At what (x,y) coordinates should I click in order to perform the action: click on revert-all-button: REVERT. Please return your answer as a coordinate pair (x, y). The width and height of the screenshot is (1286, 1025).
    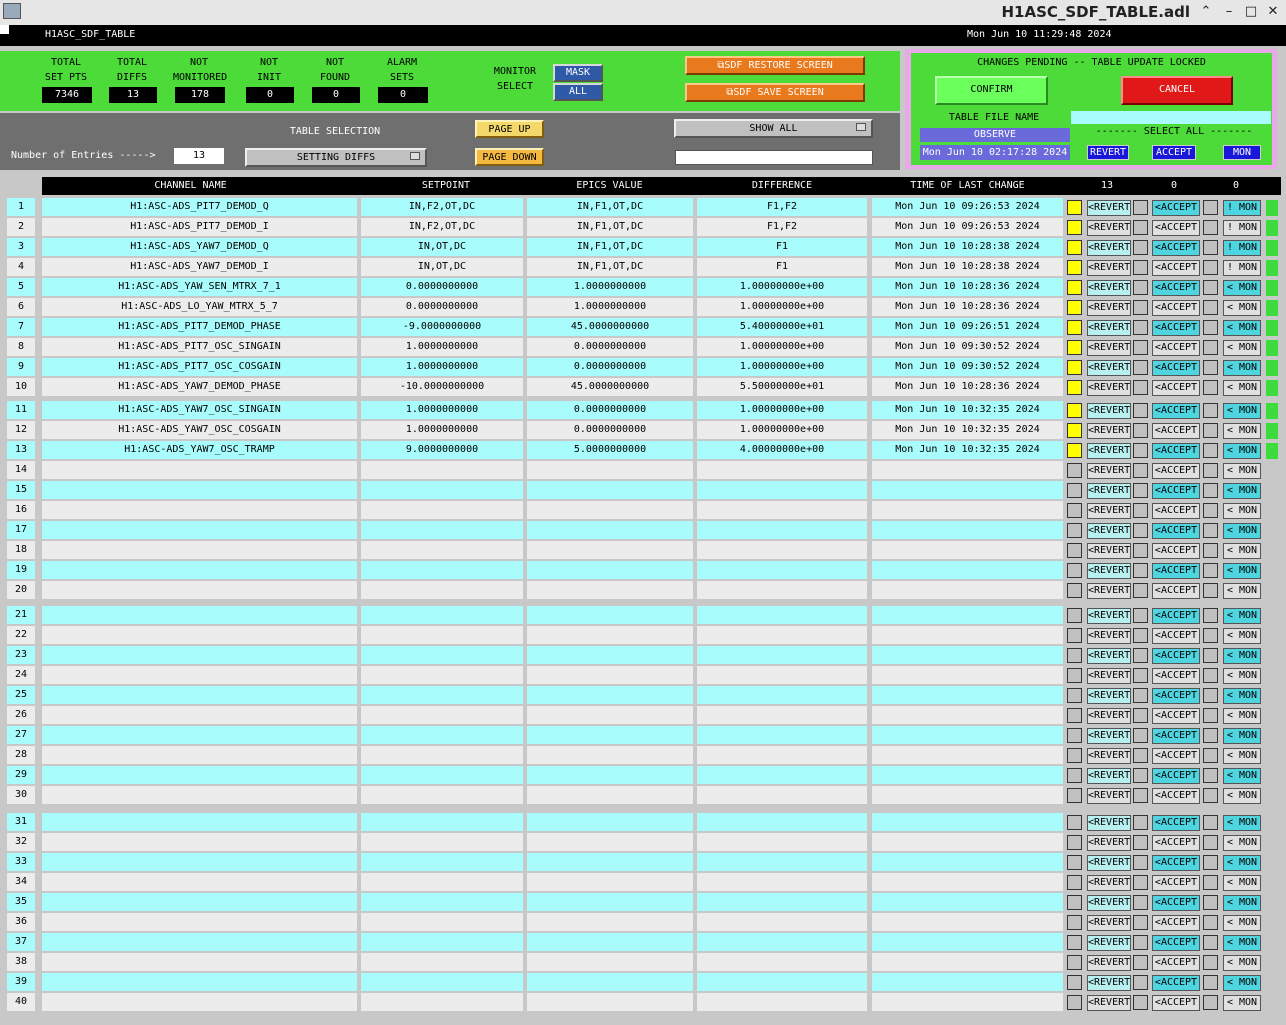
    Looking at the image, I should click on (1108, 152).